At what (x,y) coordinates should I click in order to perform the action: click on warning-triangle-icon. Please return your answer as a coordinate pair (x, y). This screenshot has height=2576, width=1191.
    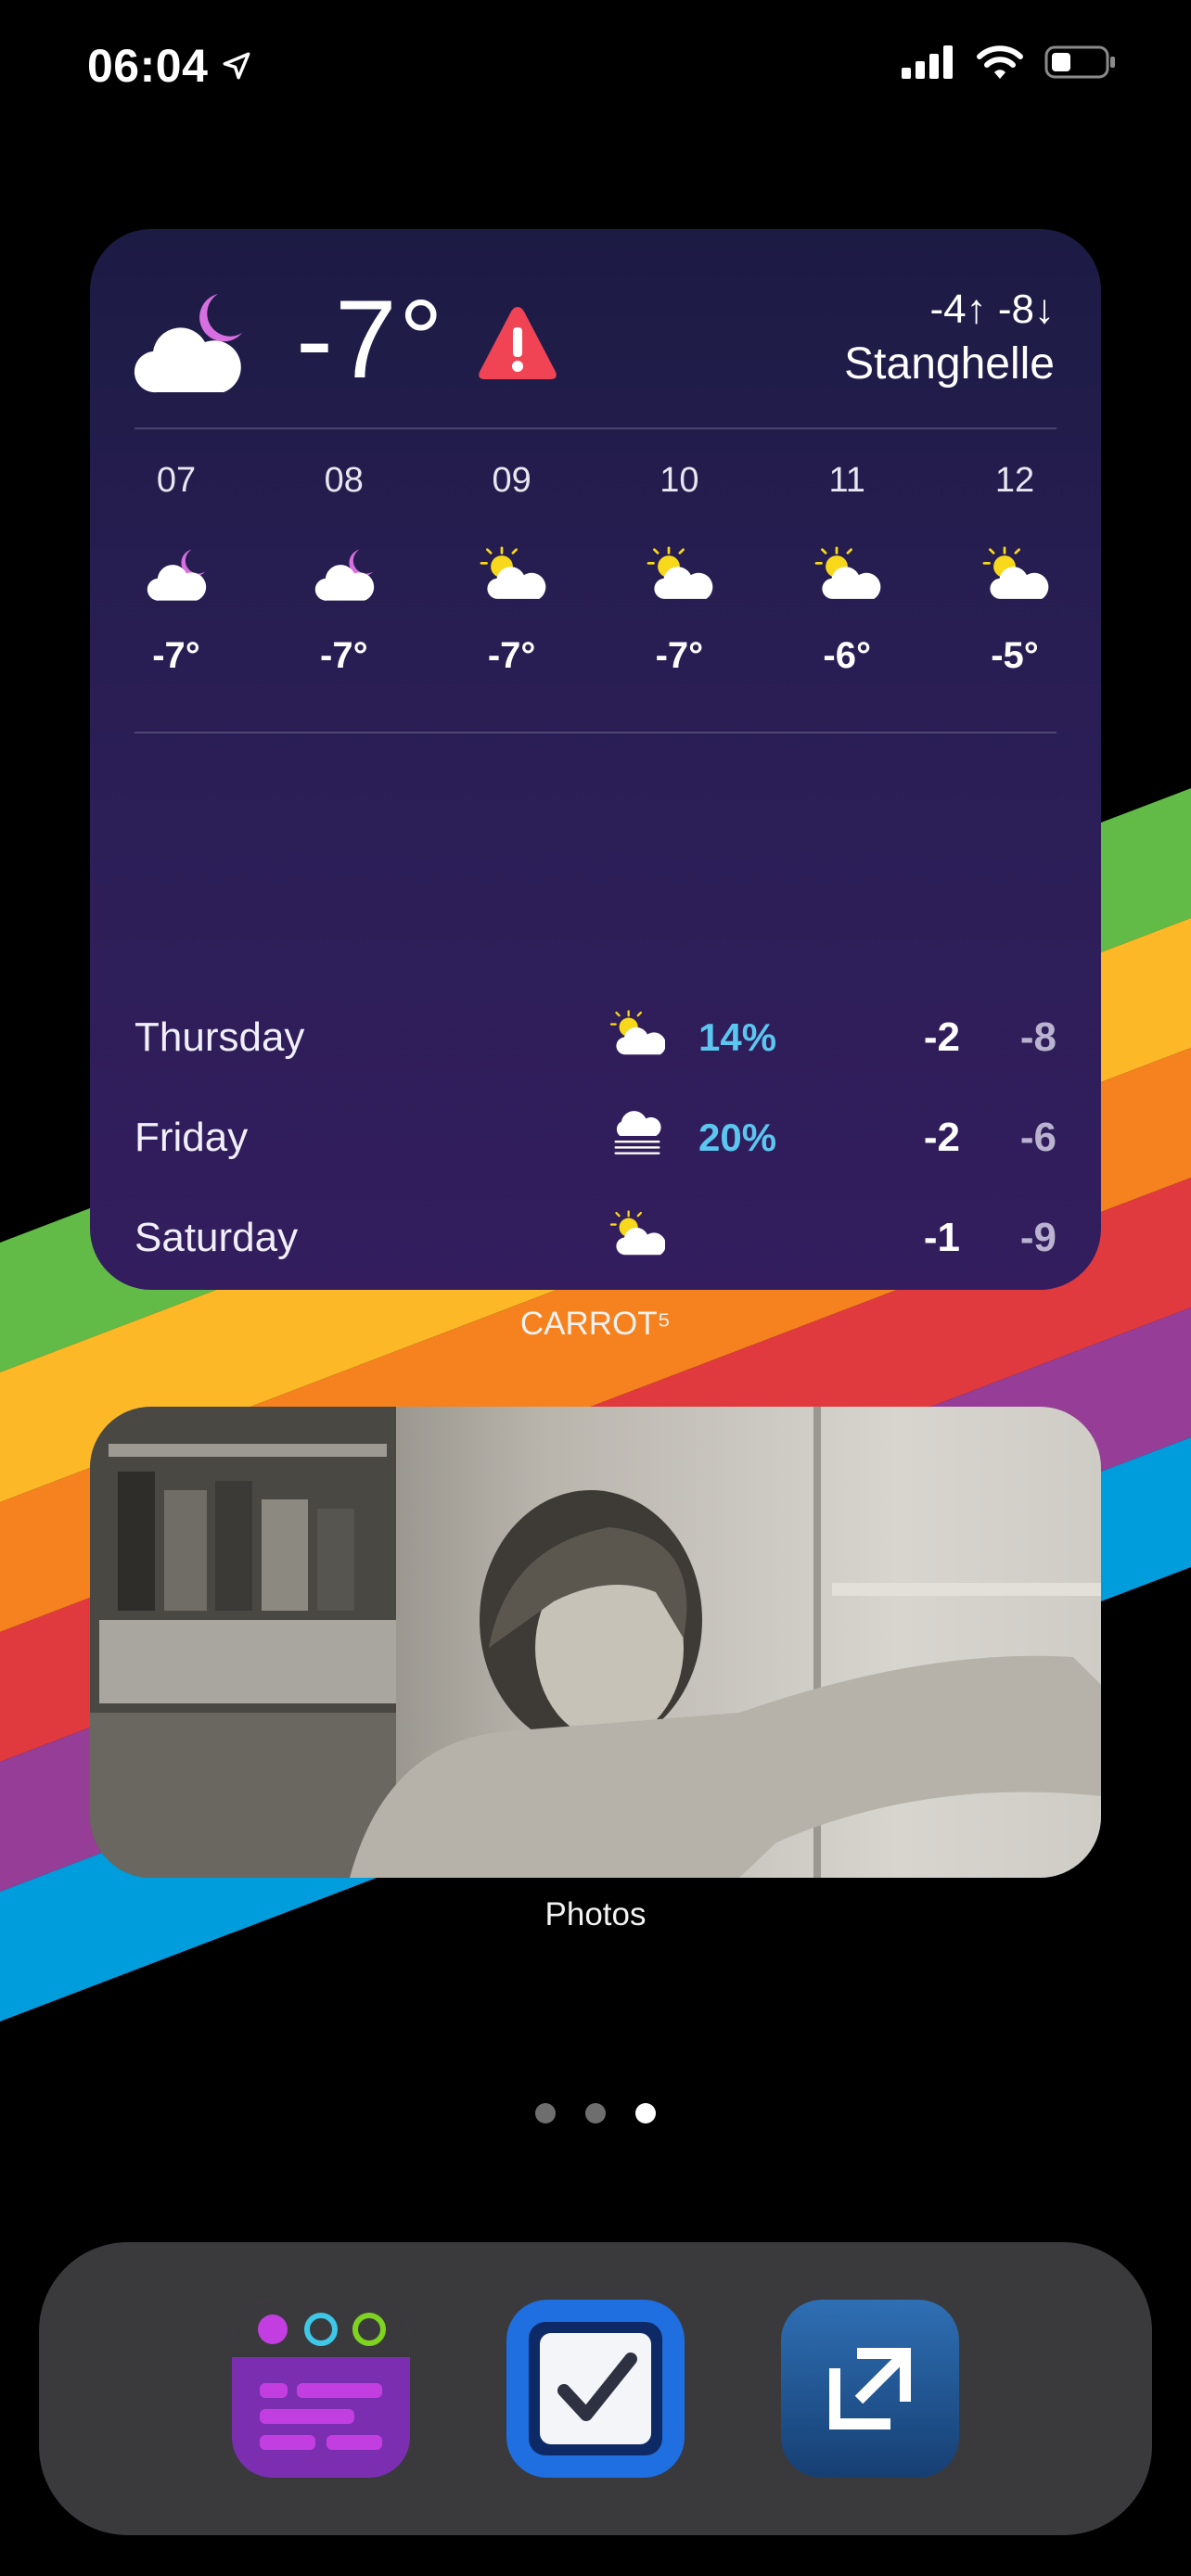
    Looking at the image, I should click on (517, 343).